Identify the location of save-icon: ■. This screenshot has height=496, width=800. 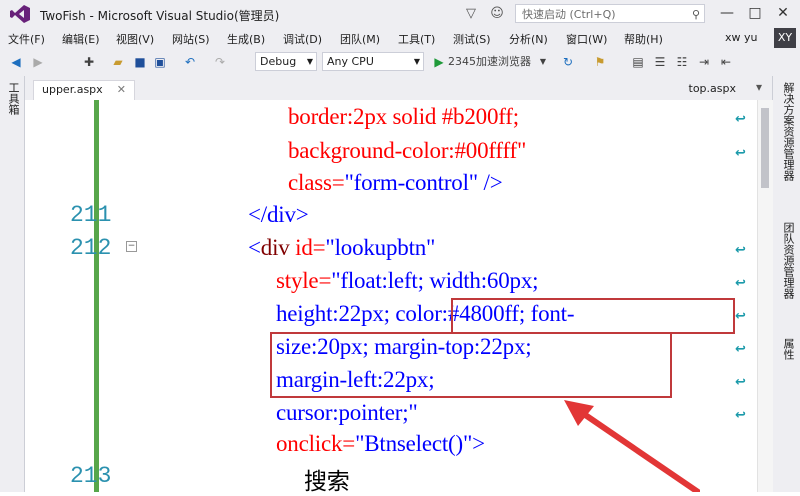
(140, 62).